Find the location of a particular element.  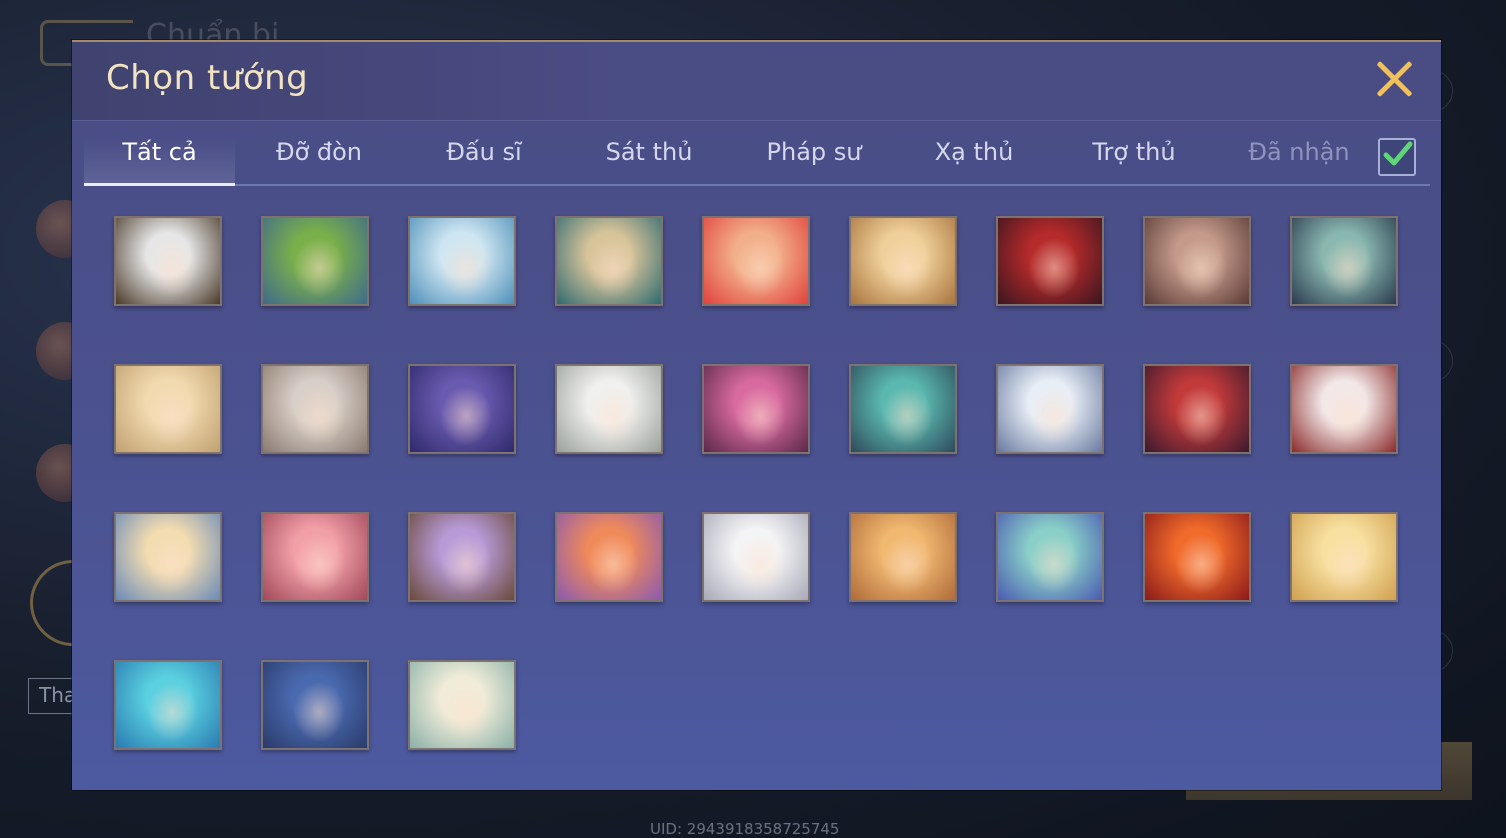

tab-mage: Pháp sư is located at coordinates (814, 161).